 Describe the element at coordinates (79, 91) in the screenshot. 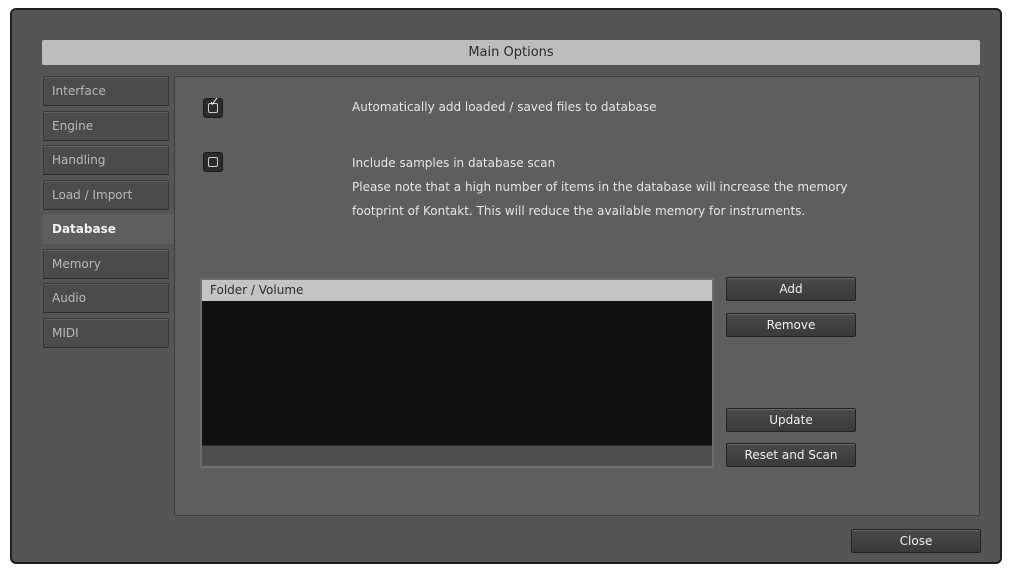

I see `tab-label: Interface` at that location.